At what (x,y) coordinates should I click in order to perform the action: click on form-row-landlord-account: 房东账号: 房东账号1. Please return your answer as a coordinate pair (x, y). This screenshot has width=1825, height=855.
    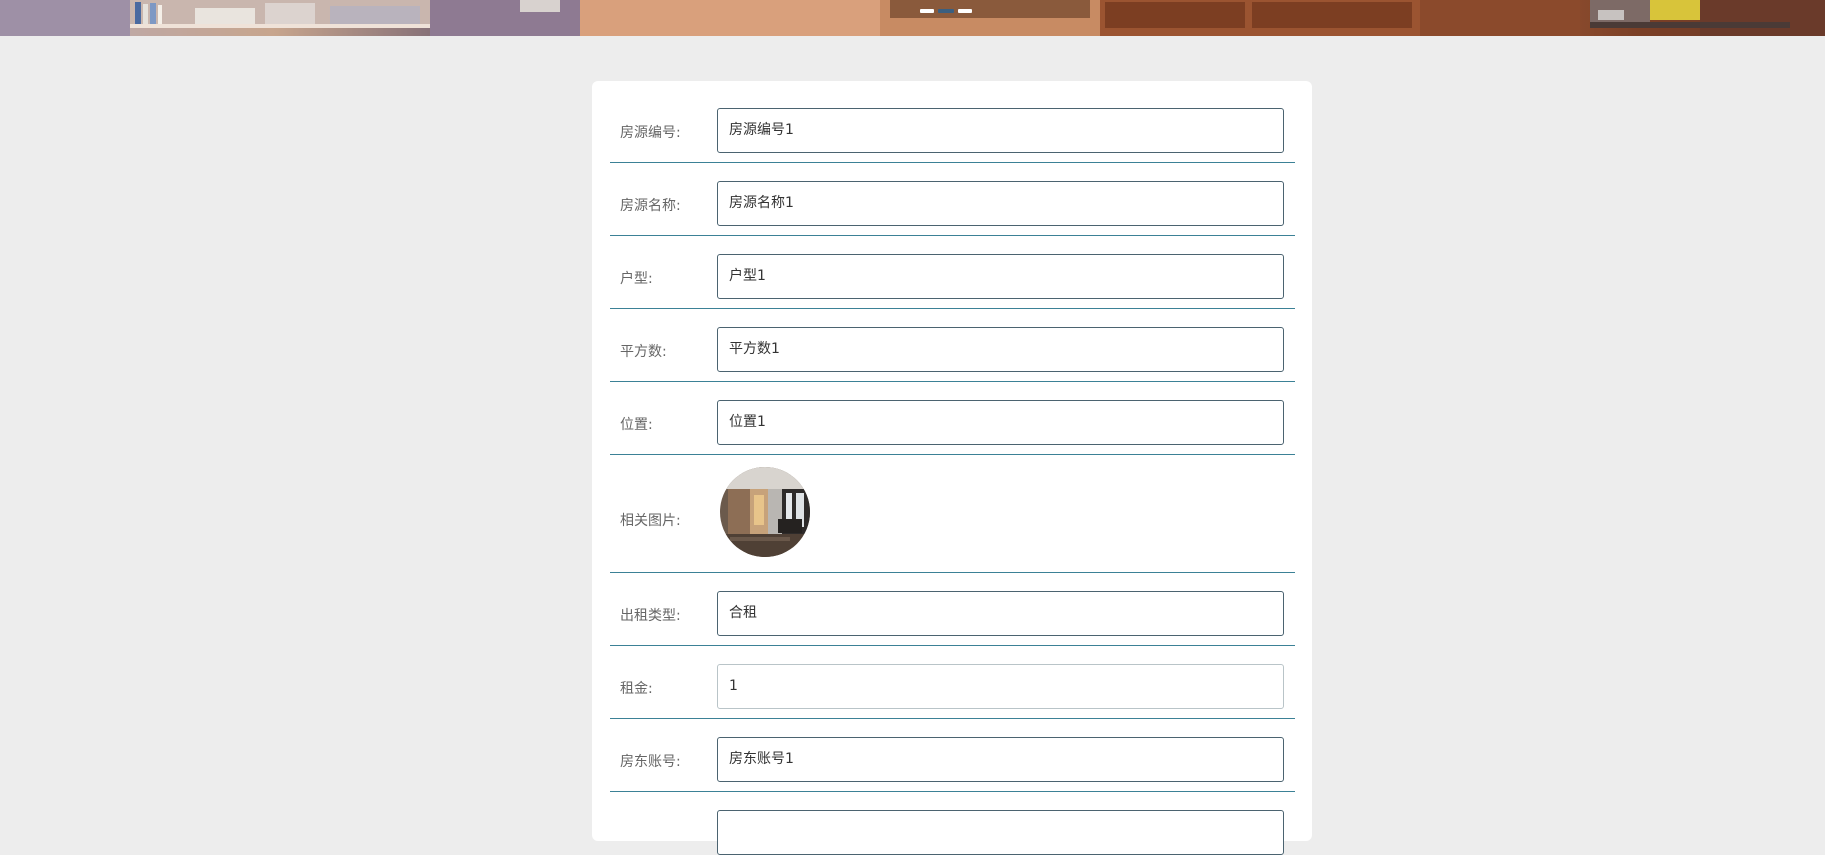
    Looking at the image, I should click on (952, 755).